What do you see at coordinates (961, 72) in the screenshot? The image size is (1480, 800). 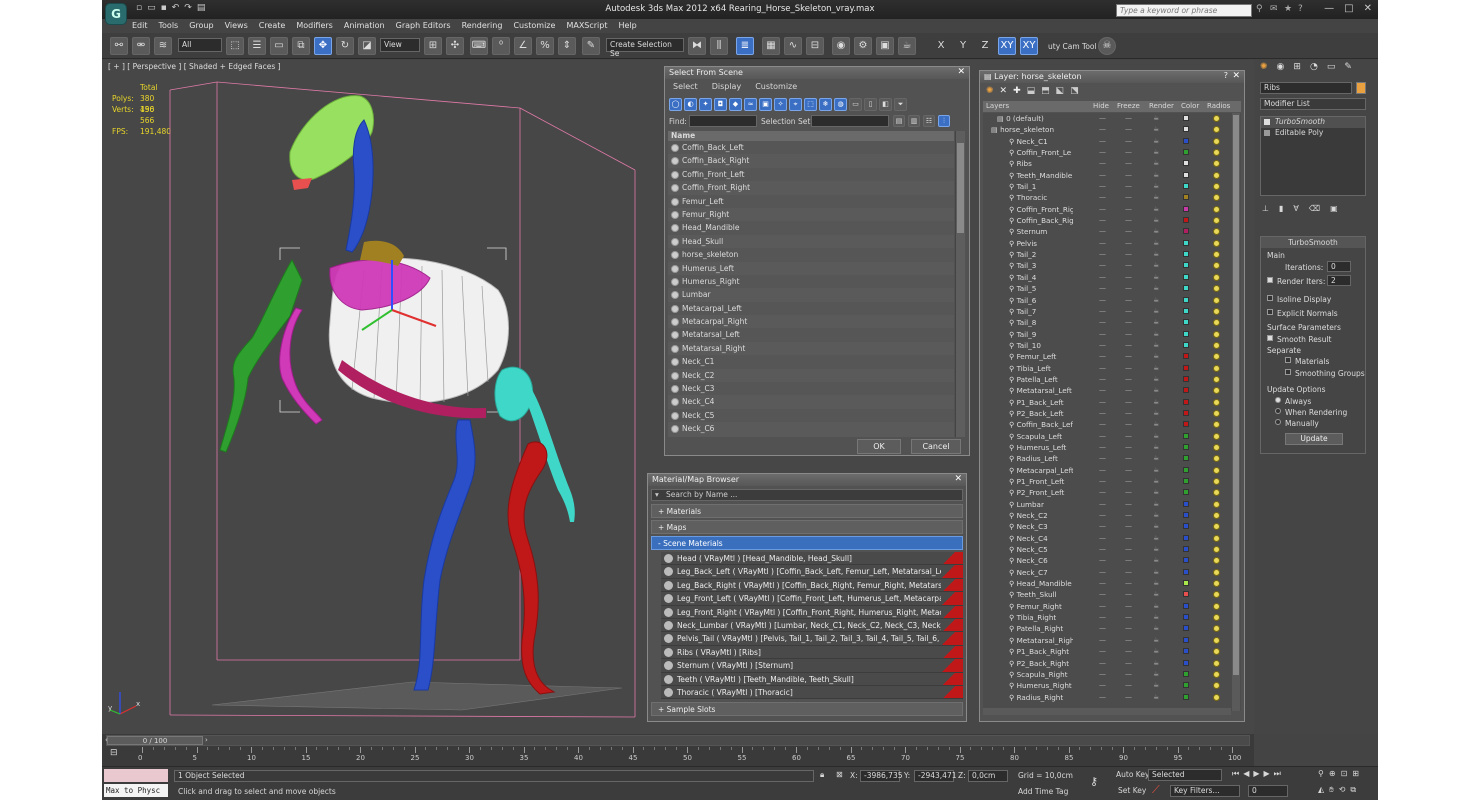 I see `close-icon: ✕` at bounding box center [961, 72].